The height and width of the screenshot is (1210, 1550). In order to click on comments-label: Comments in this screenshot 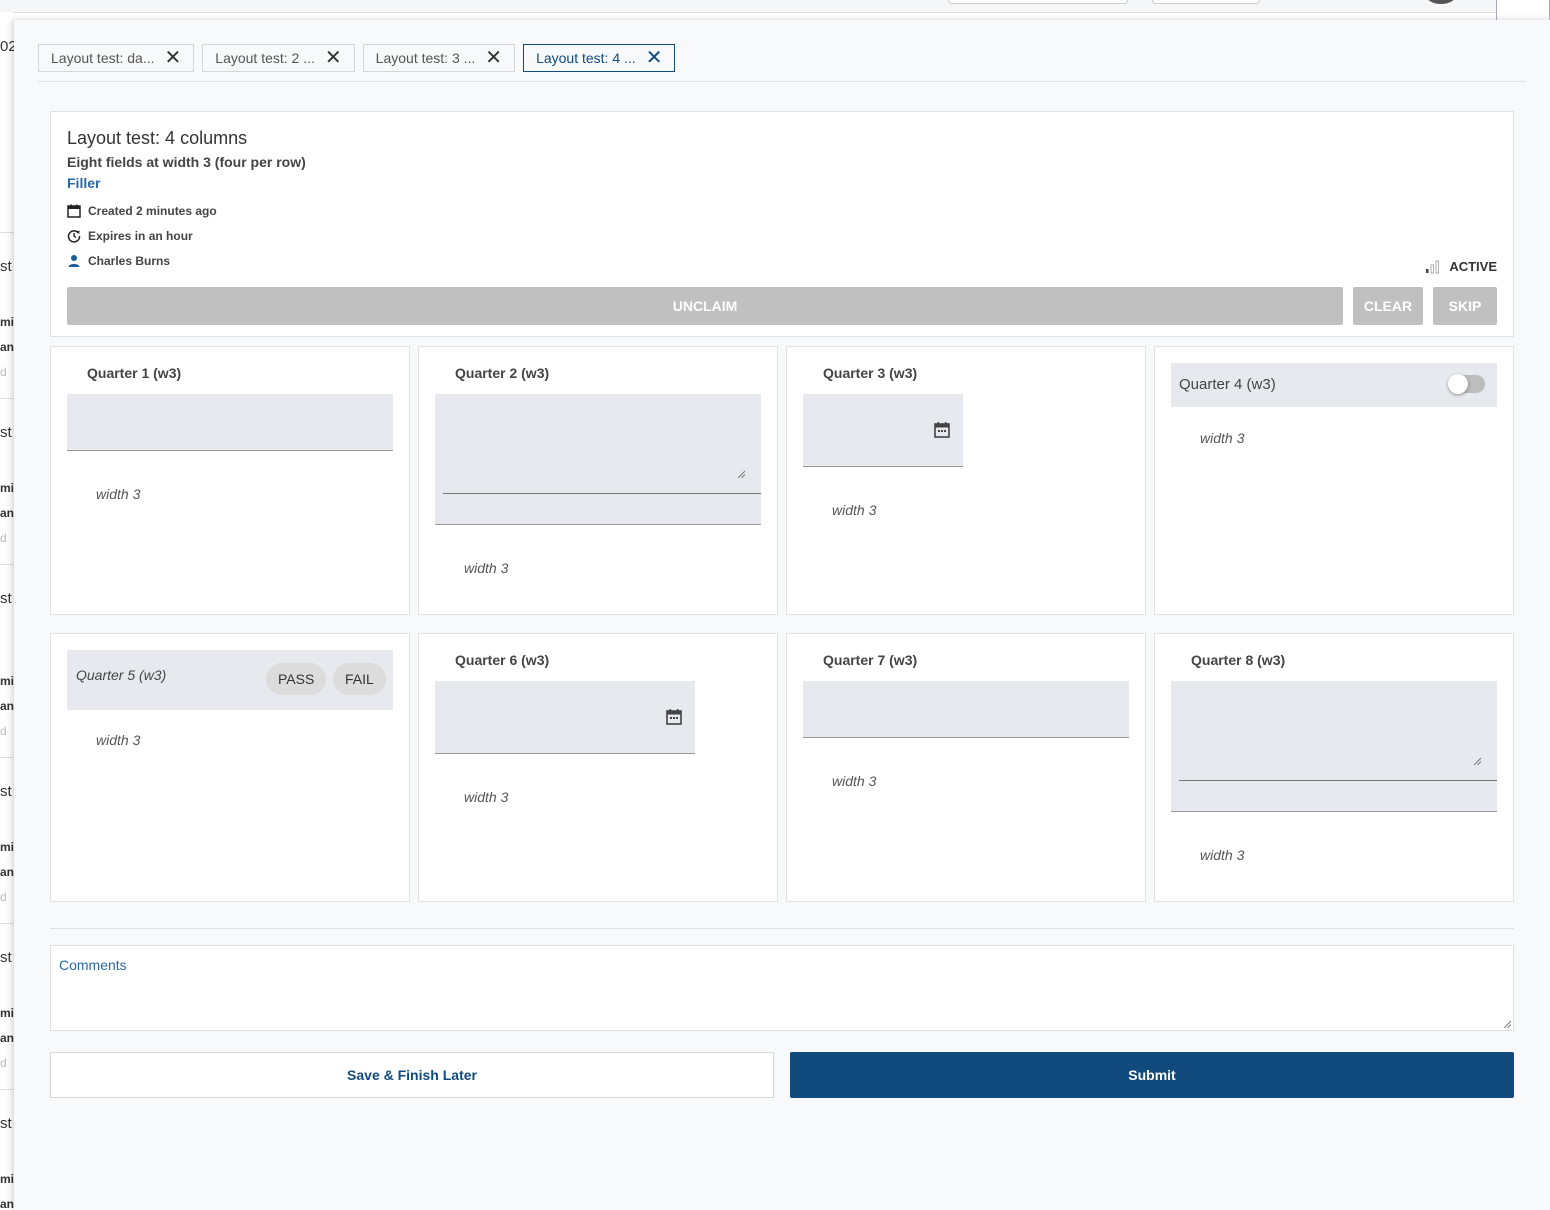, I will do `click(93, 965)`.